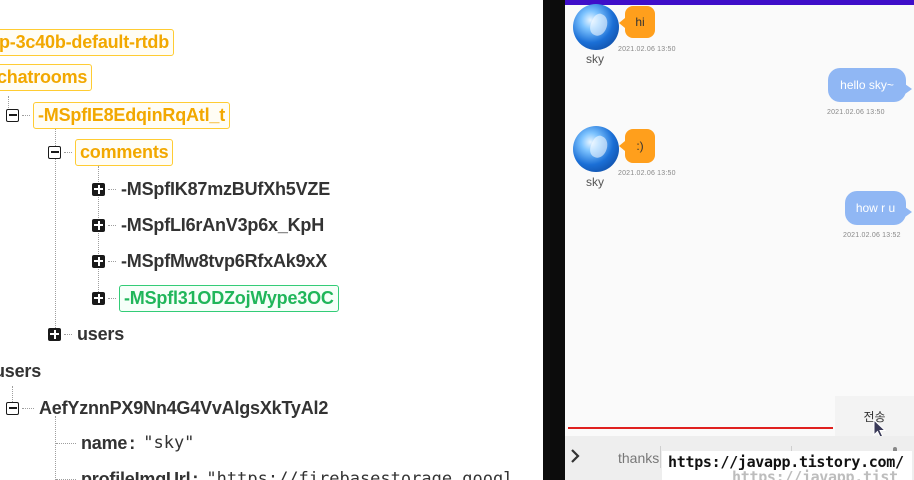 The width and height of the screenshot is (914, 480). I want to click on message-text: hello sky~, so click(867, 85).